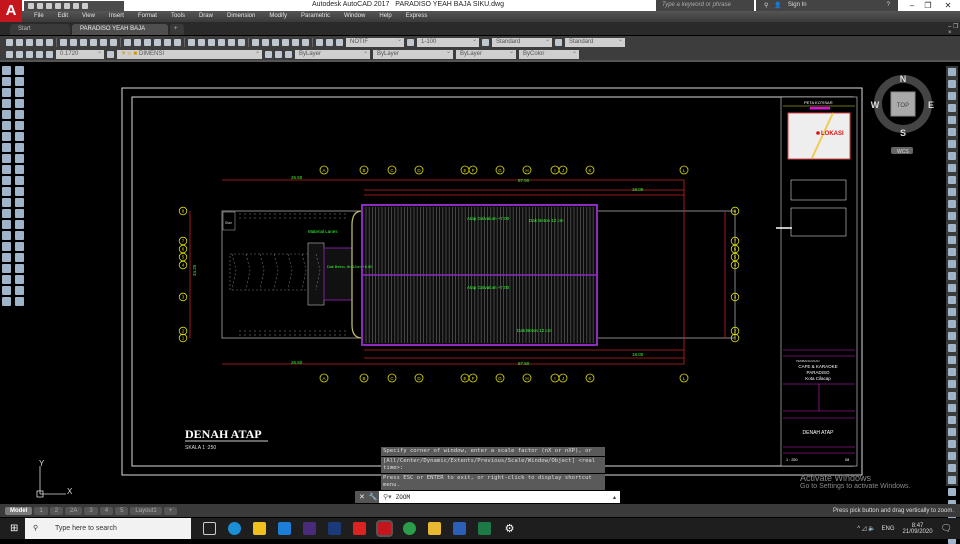  What do you see at coordinates (509, 528) in the screenshot?
I see `settings-icon: ⚙` at bounding box center [509, 528].